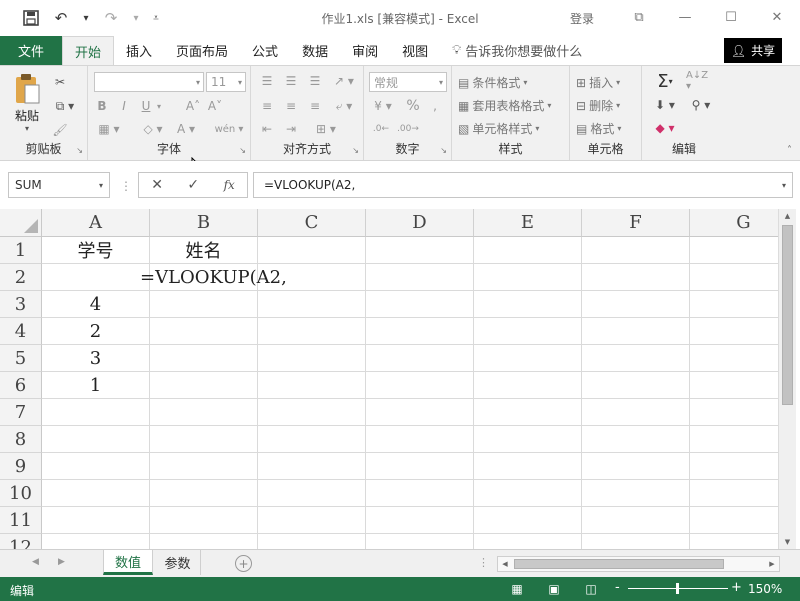 This screenshot has width=800, height=601. What do you see at coordinates (787, 315) in the screenshot?
I see `vertical-scroll-thumb` at bounding box center [787, 315].